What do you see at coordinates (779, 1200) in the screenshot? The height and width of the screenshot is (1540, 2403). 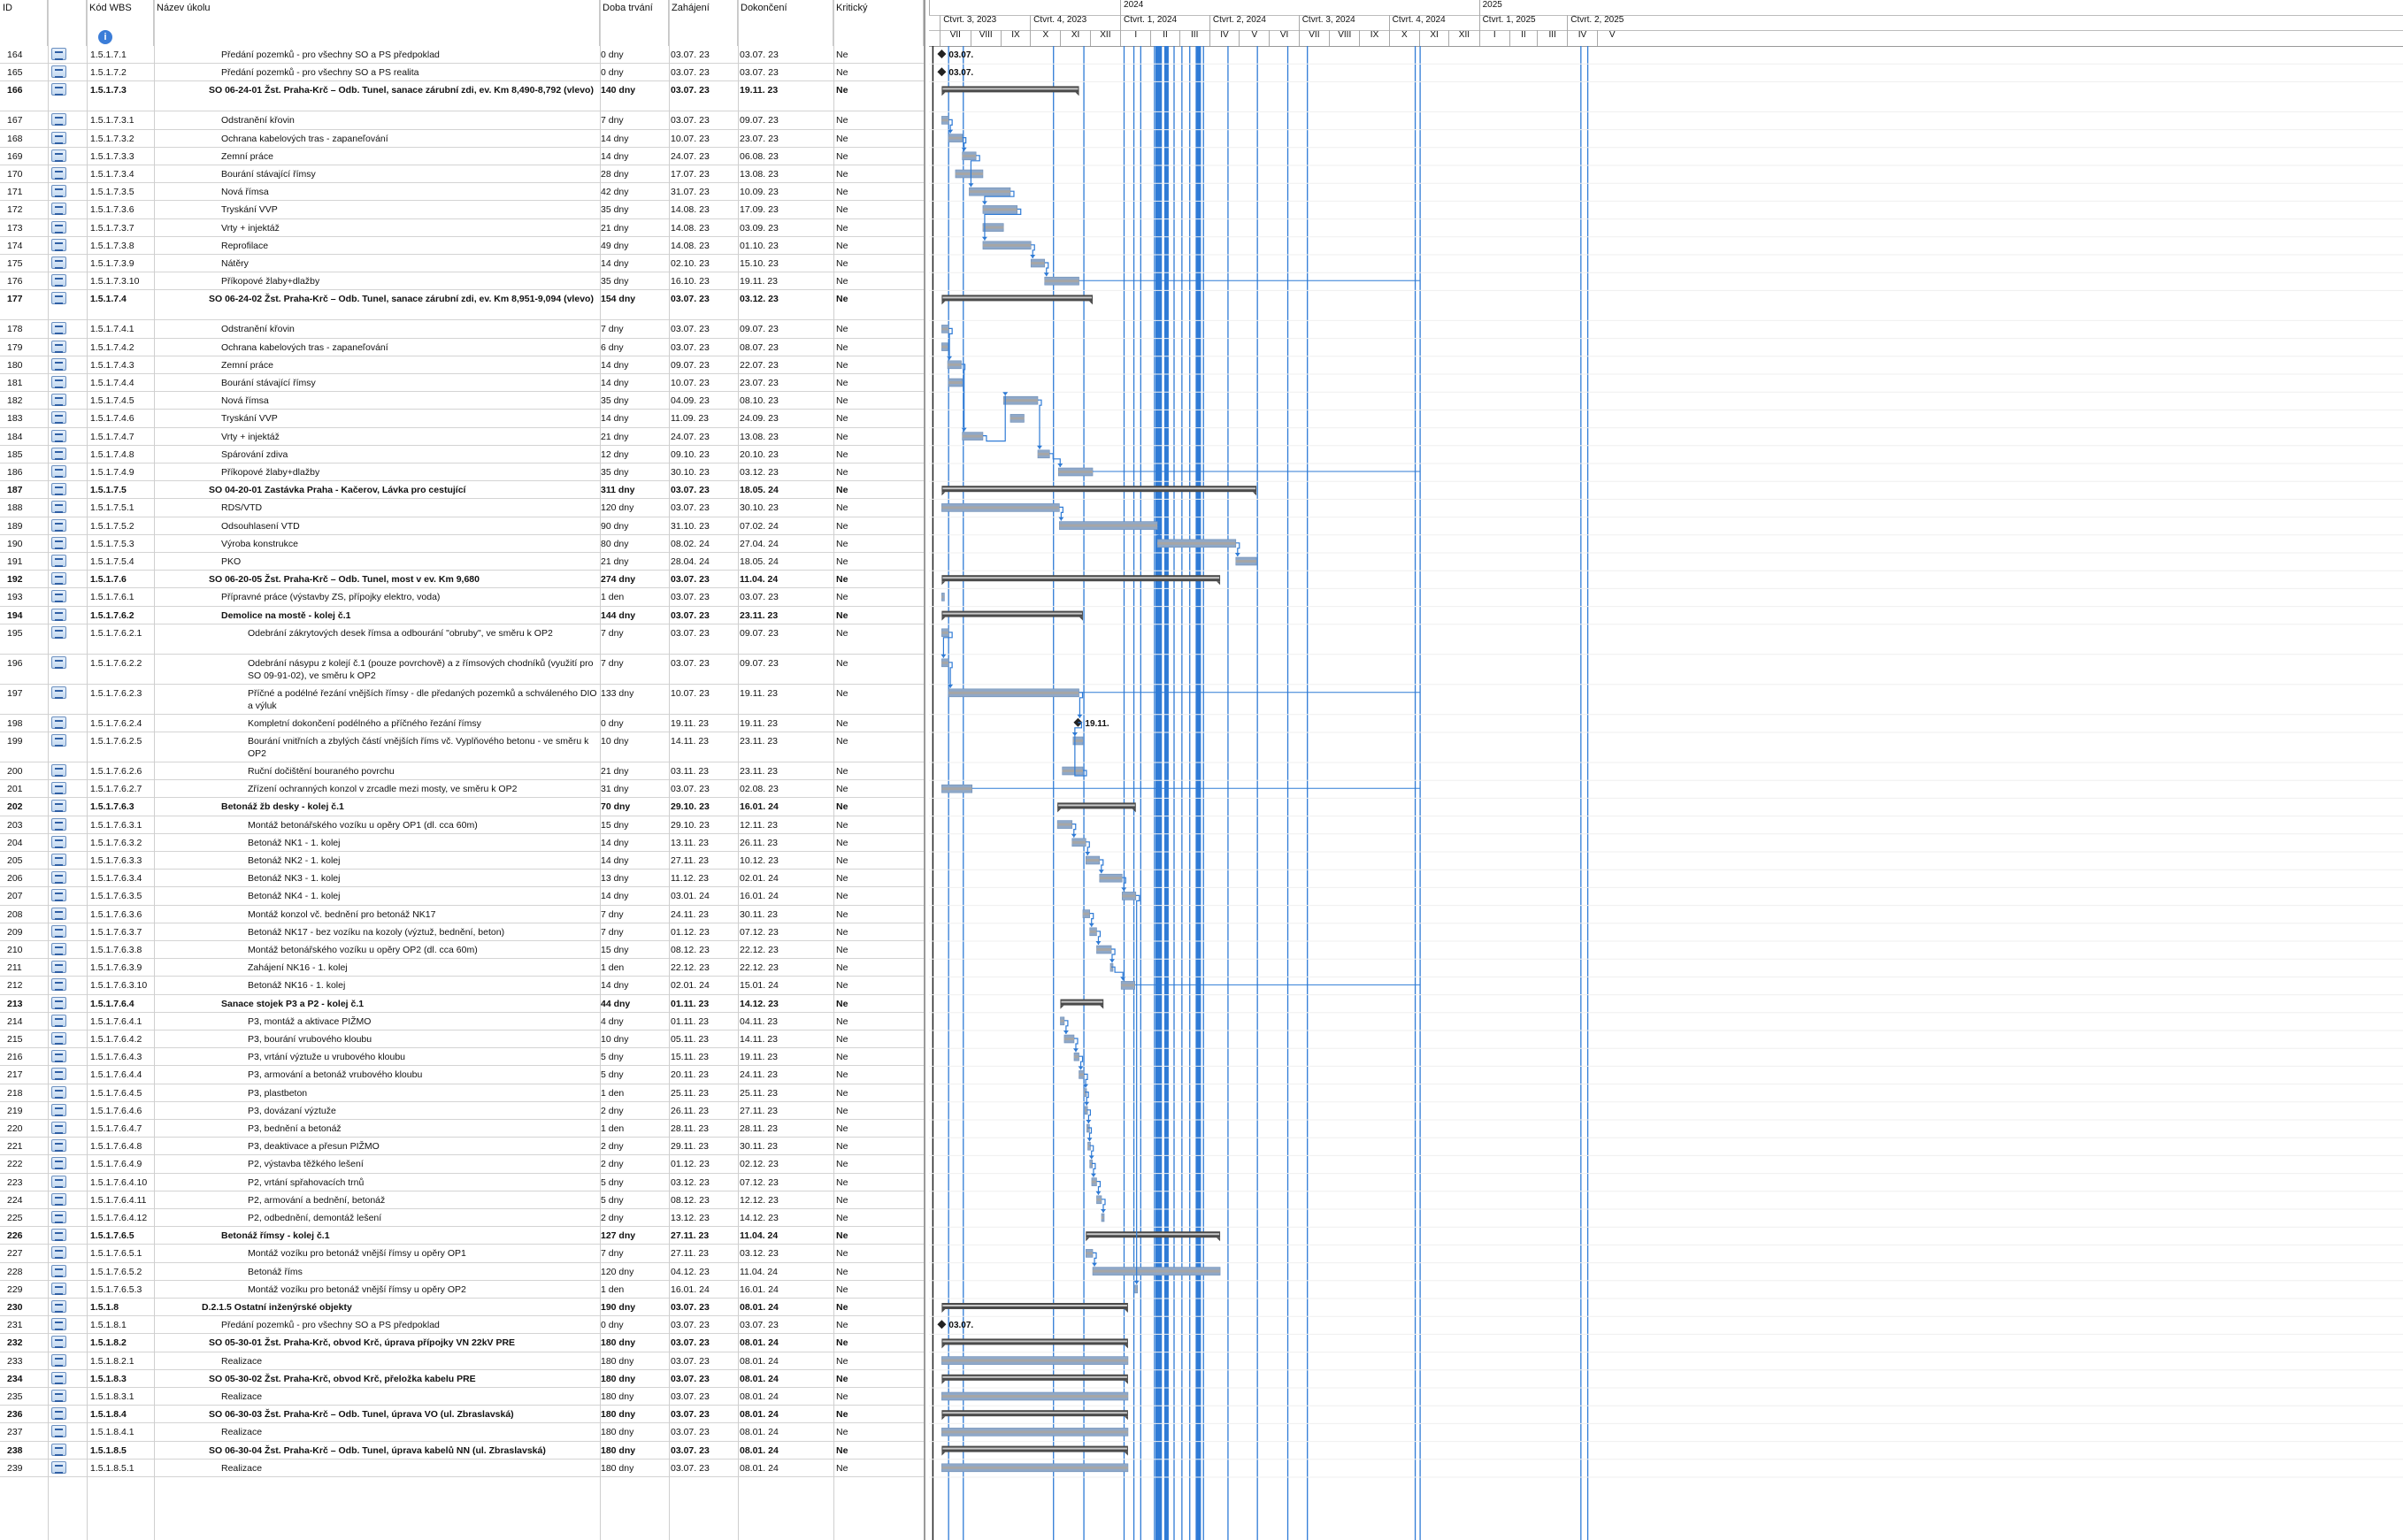 I see `task-finish: 12.12. 23` at bounding box center [779, 1200].